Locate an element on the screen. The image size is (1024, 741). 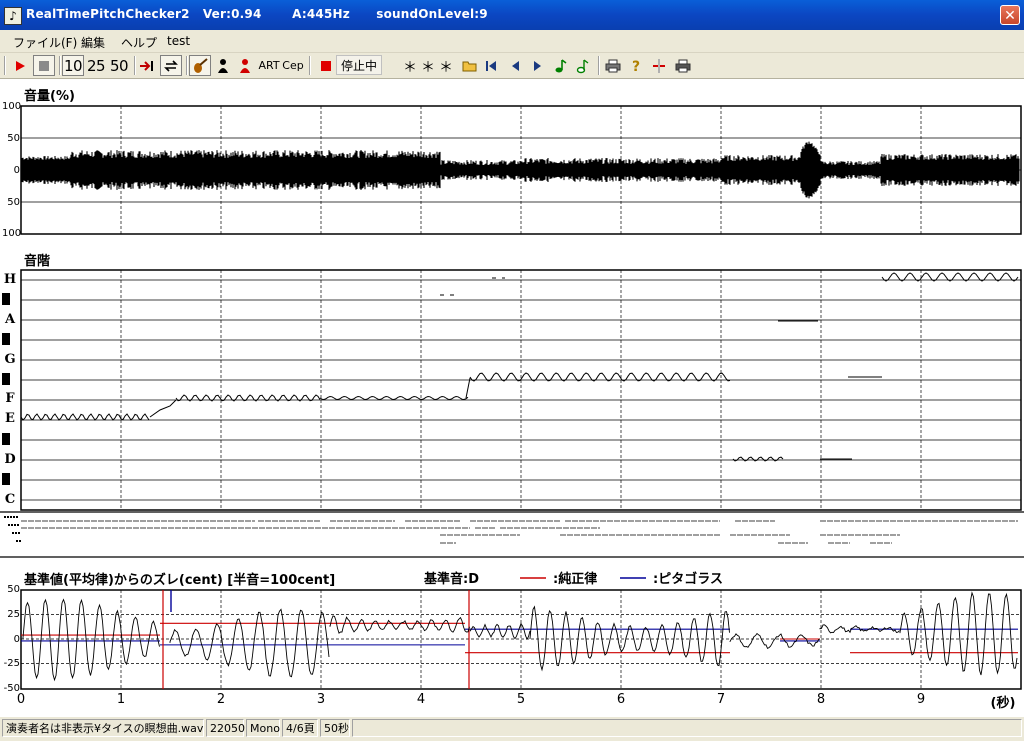
deviation-plot is located at coordinates (521, 639).